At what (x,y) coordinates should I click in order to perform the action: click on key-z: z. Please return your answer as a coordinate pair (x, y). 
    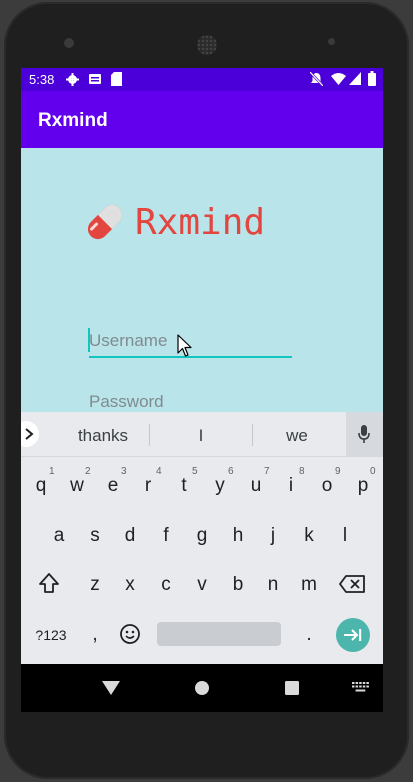
    Looking at the image, I should click on (95, 585).